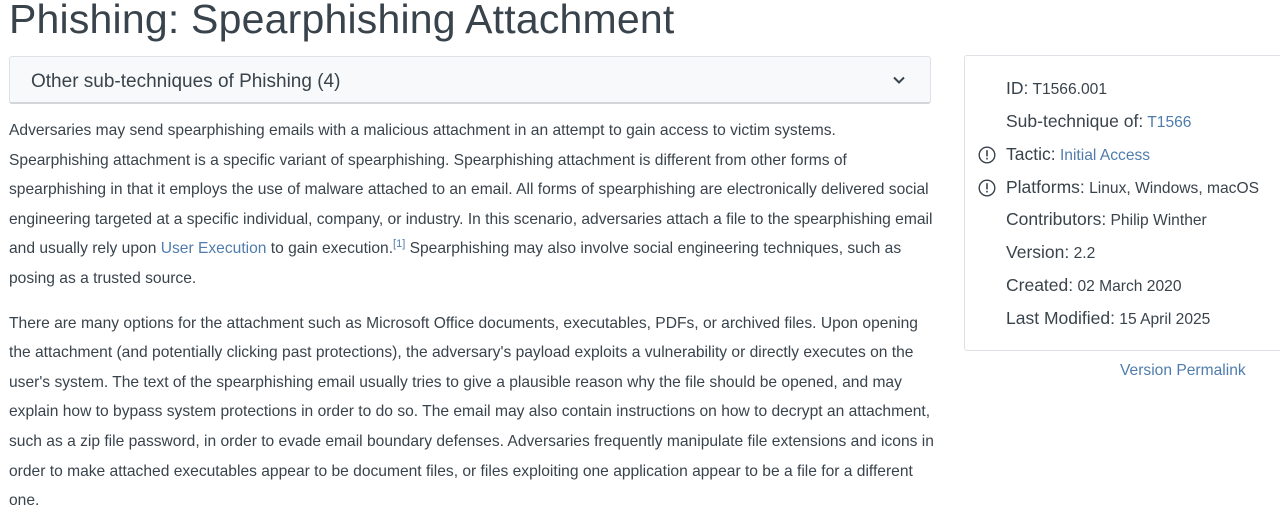 The width and height of the screenshot is (1280, 531). I want to click on id-row: ID: T1566.001, so click(1057, 88).